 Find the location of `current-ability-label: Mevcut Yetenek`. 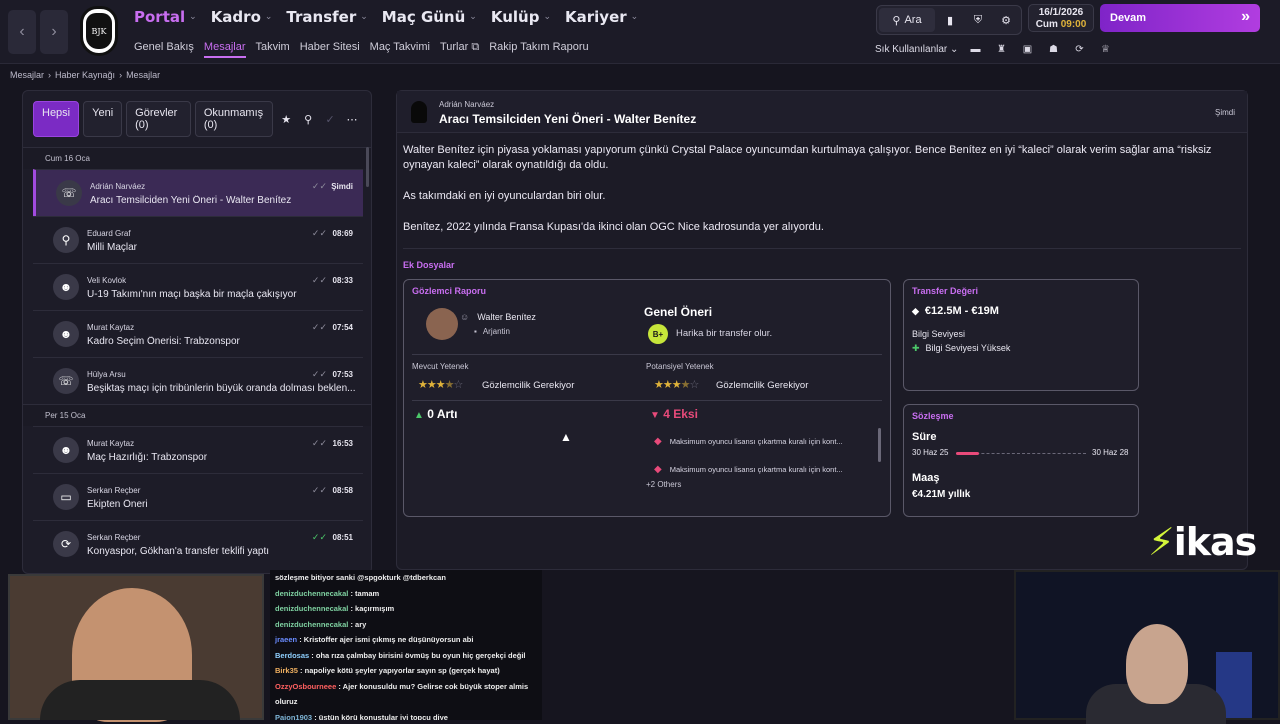

current-ability-label: Mevcut Yetenek is located at coordinates (440, 366).